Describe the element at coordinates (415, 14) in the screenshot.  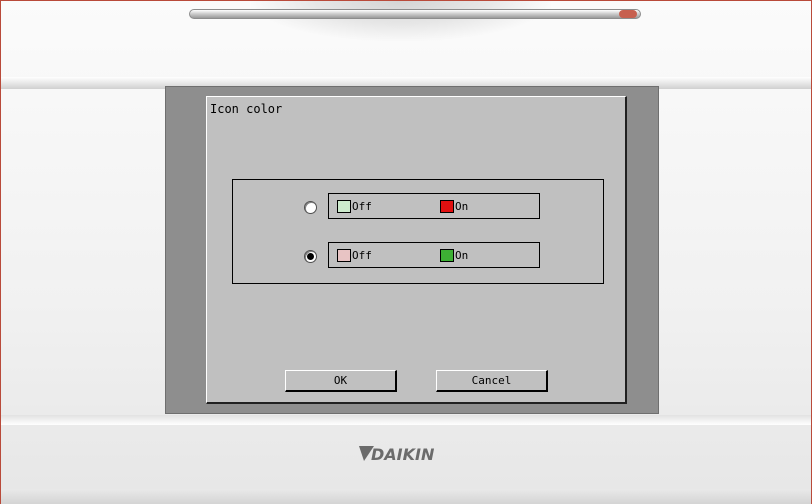
I see `stylus` at that location.